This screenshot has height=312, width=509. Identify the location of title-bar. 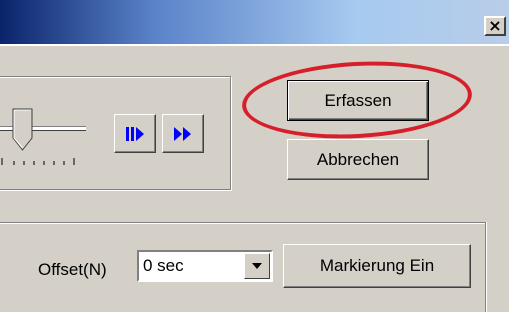
(254, 22).